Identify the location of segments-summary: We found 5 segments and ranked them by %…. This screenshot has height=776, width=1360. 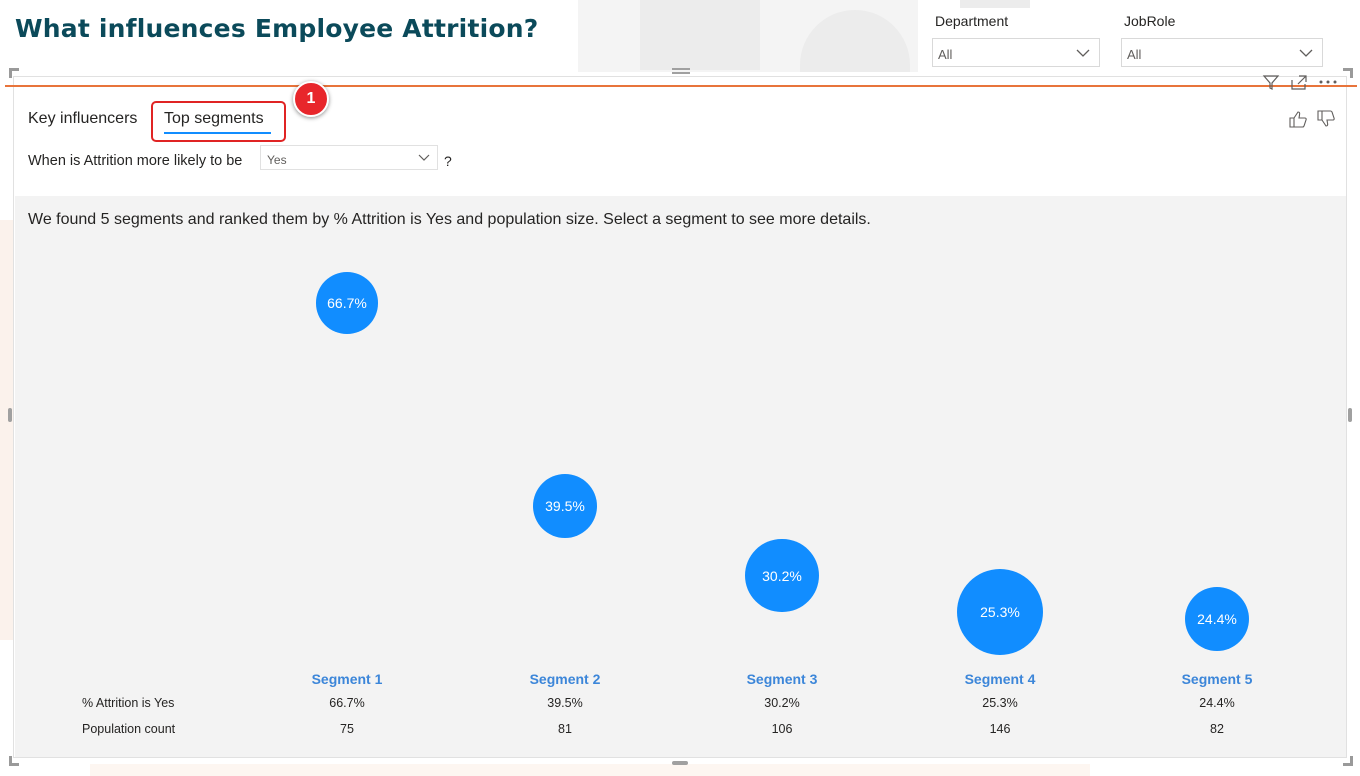
(449, 219).